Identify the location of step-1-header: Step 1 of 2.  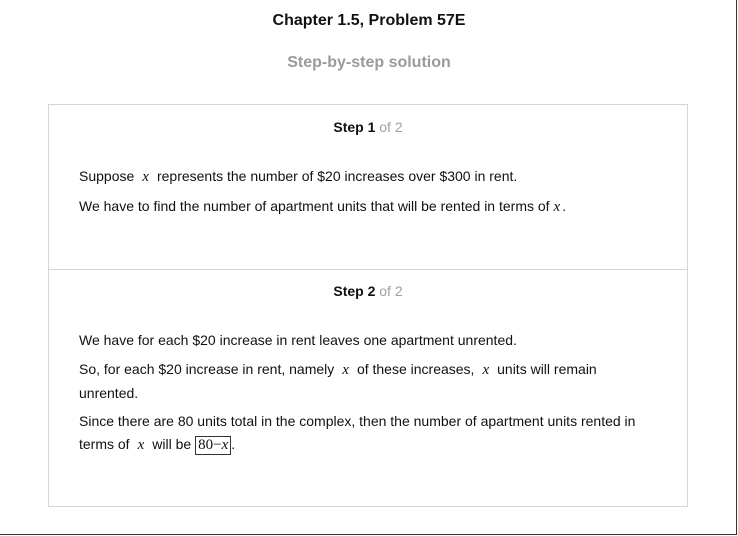
(368, 127).